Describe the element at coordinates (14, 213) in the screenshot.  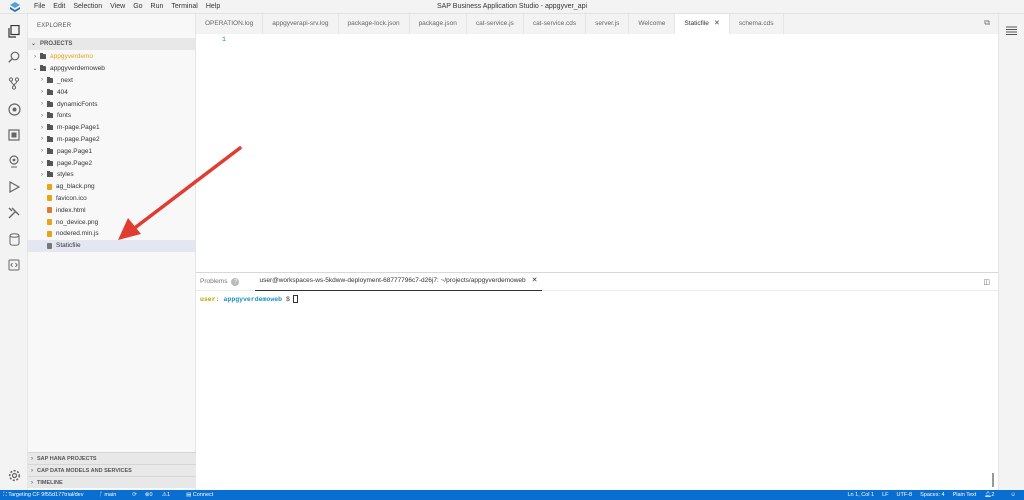
I see `tools-icon` at that location.